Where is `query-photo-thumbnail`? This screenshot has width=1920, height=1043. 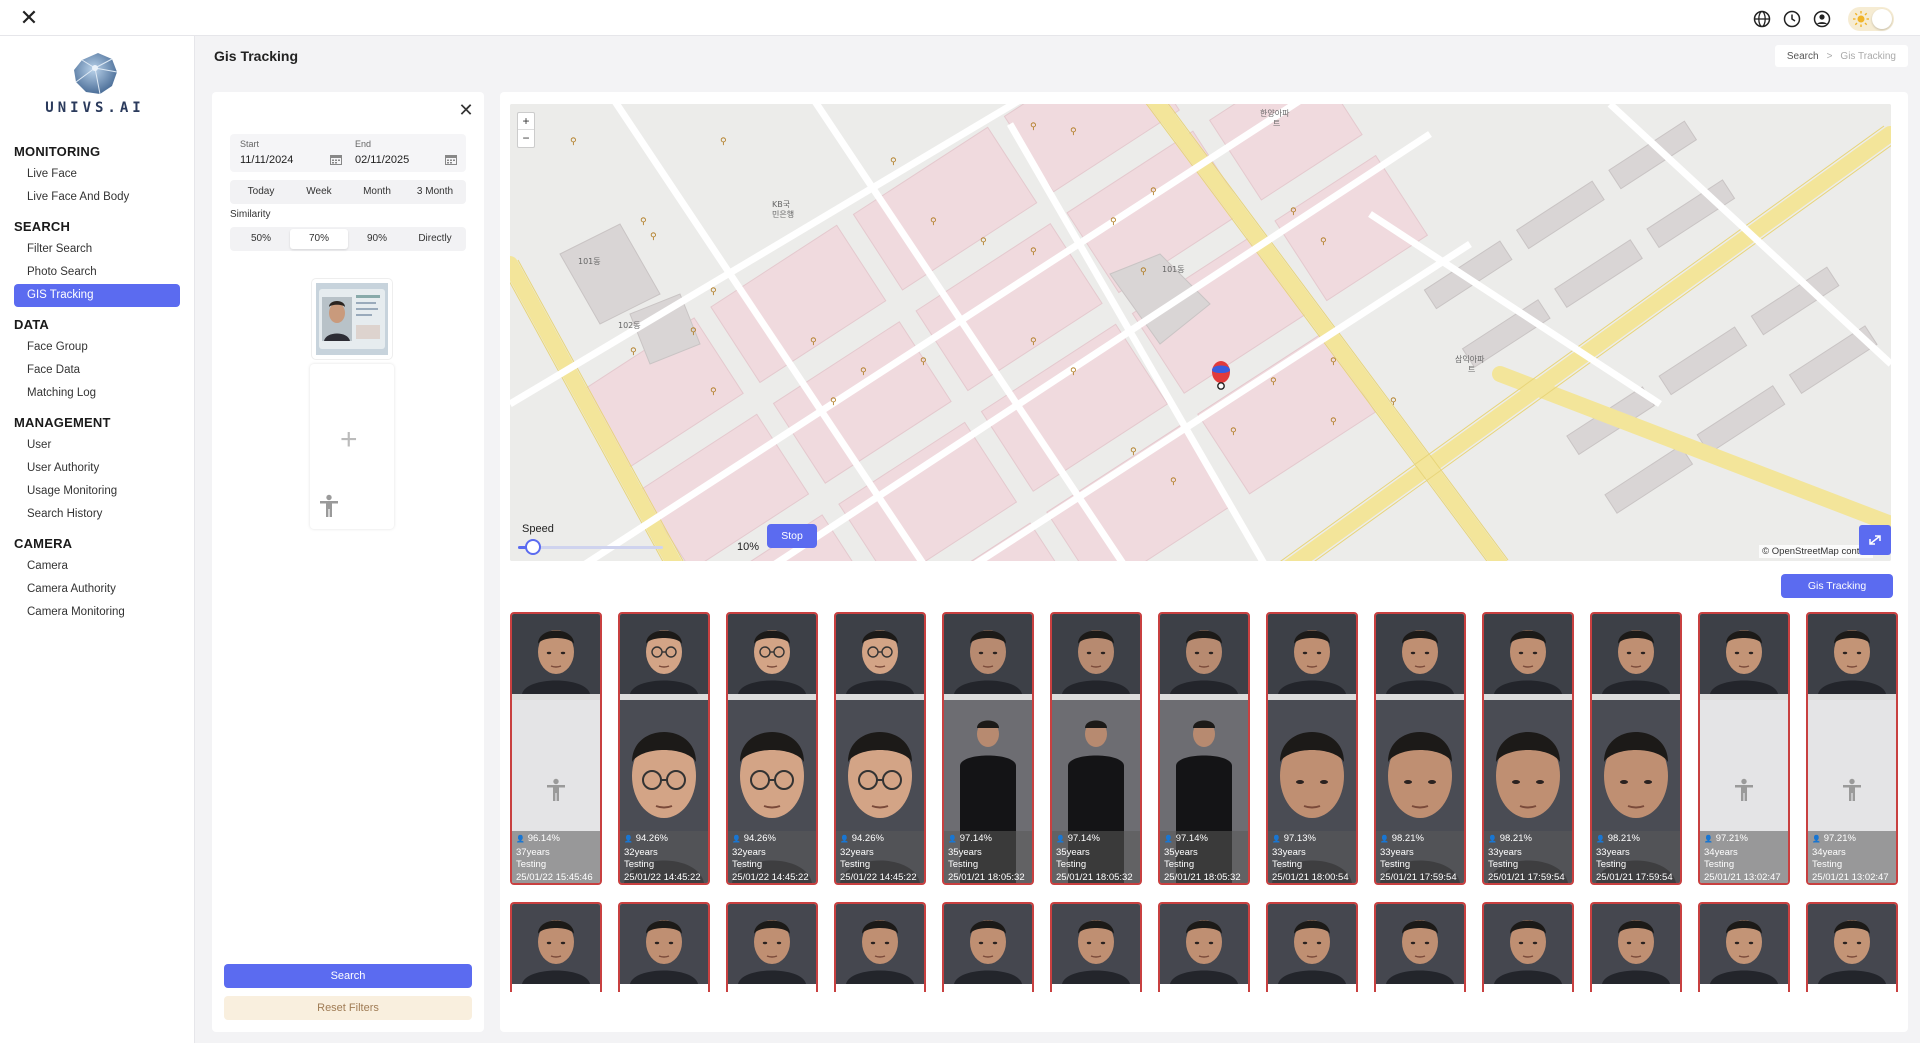 query-photo-thumbnail is located at coordinates (352, 319).